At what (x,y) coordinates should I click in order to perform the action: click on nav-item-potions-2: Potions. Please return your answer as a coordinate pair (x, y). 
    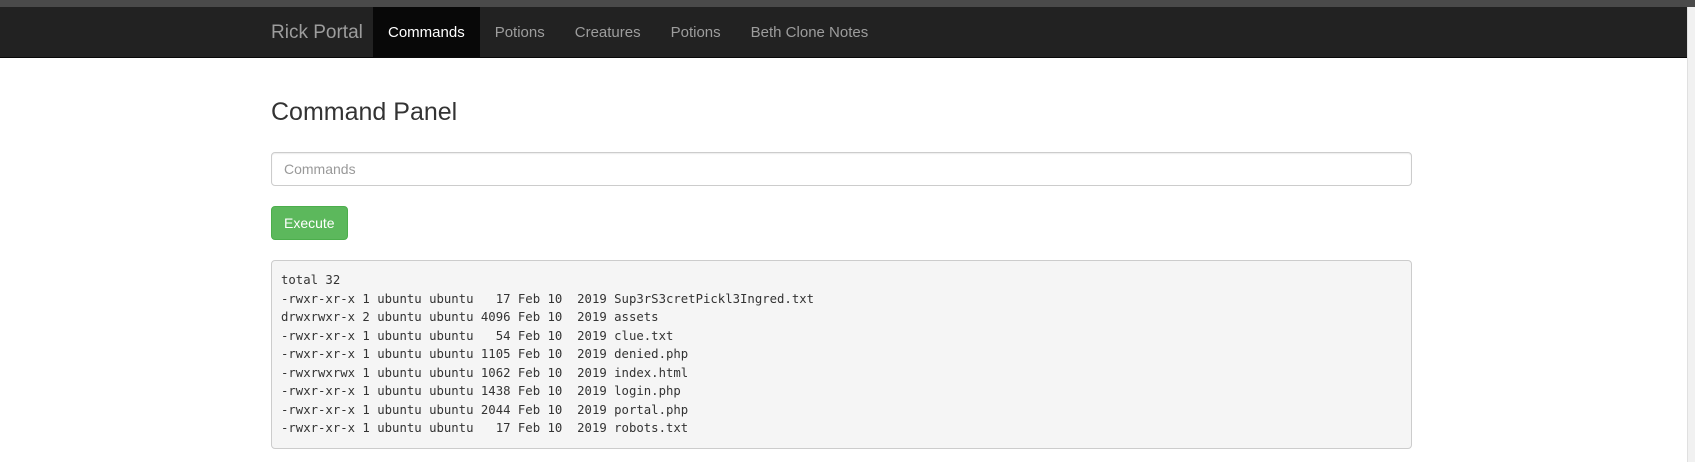
    Looking at the image, I should click on (696, 32).